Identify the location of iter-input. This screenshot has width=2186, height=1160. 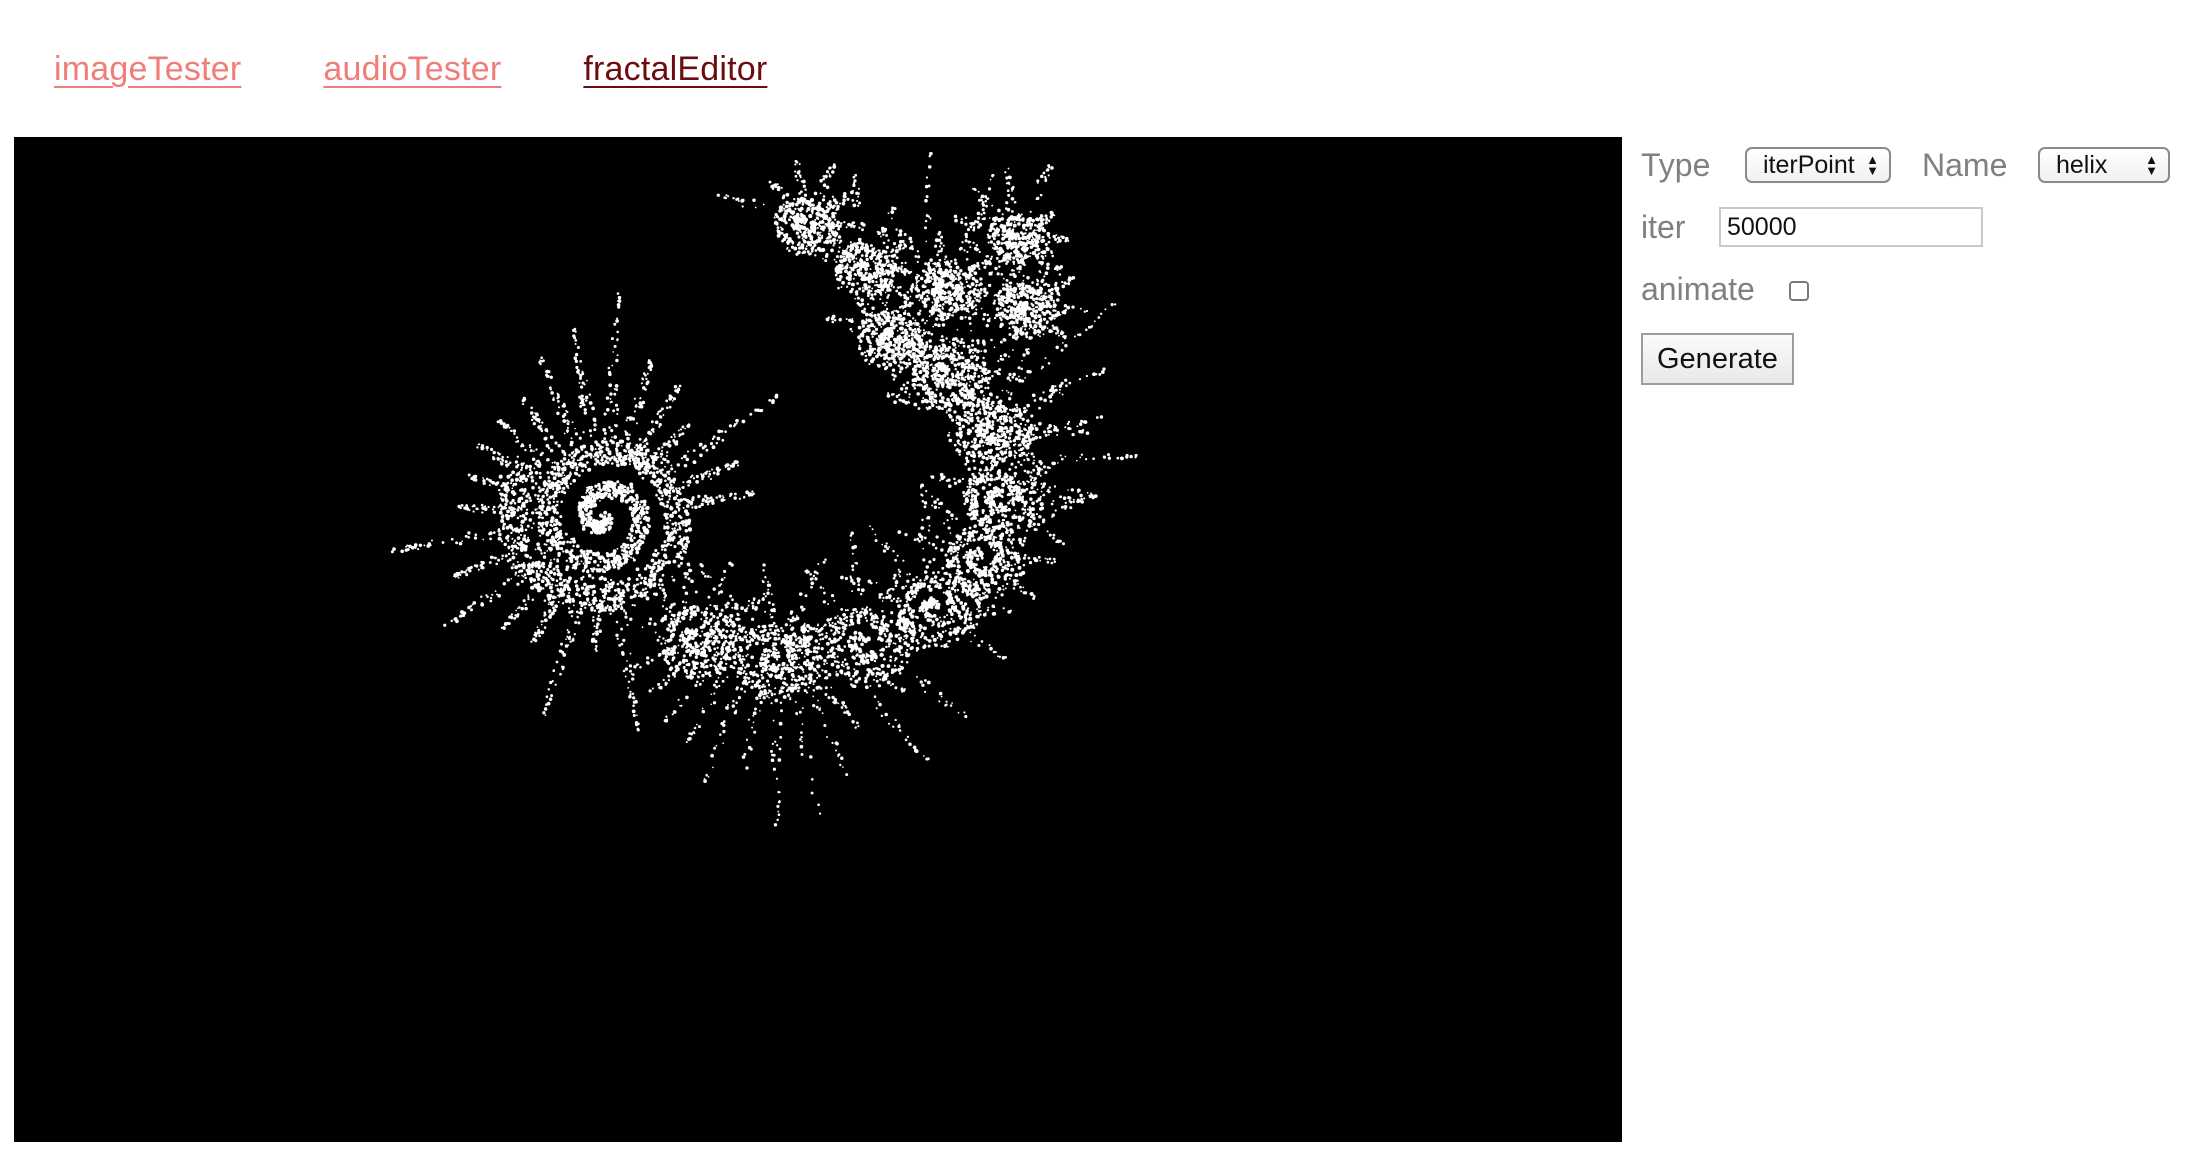
(1851, 227).